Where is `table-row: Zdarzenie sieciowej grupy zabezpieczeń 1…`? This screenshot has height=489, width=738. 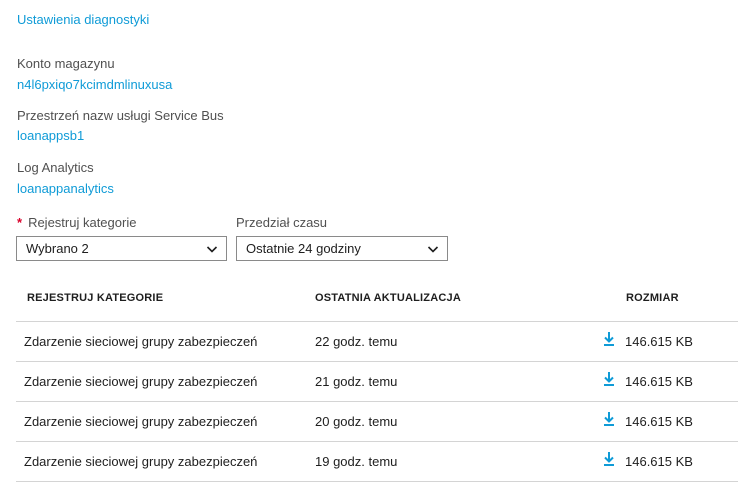 table-row: Zdarzenie sieciowej grupy zabezpieczeń 1… is located at coordinates (377, 461).